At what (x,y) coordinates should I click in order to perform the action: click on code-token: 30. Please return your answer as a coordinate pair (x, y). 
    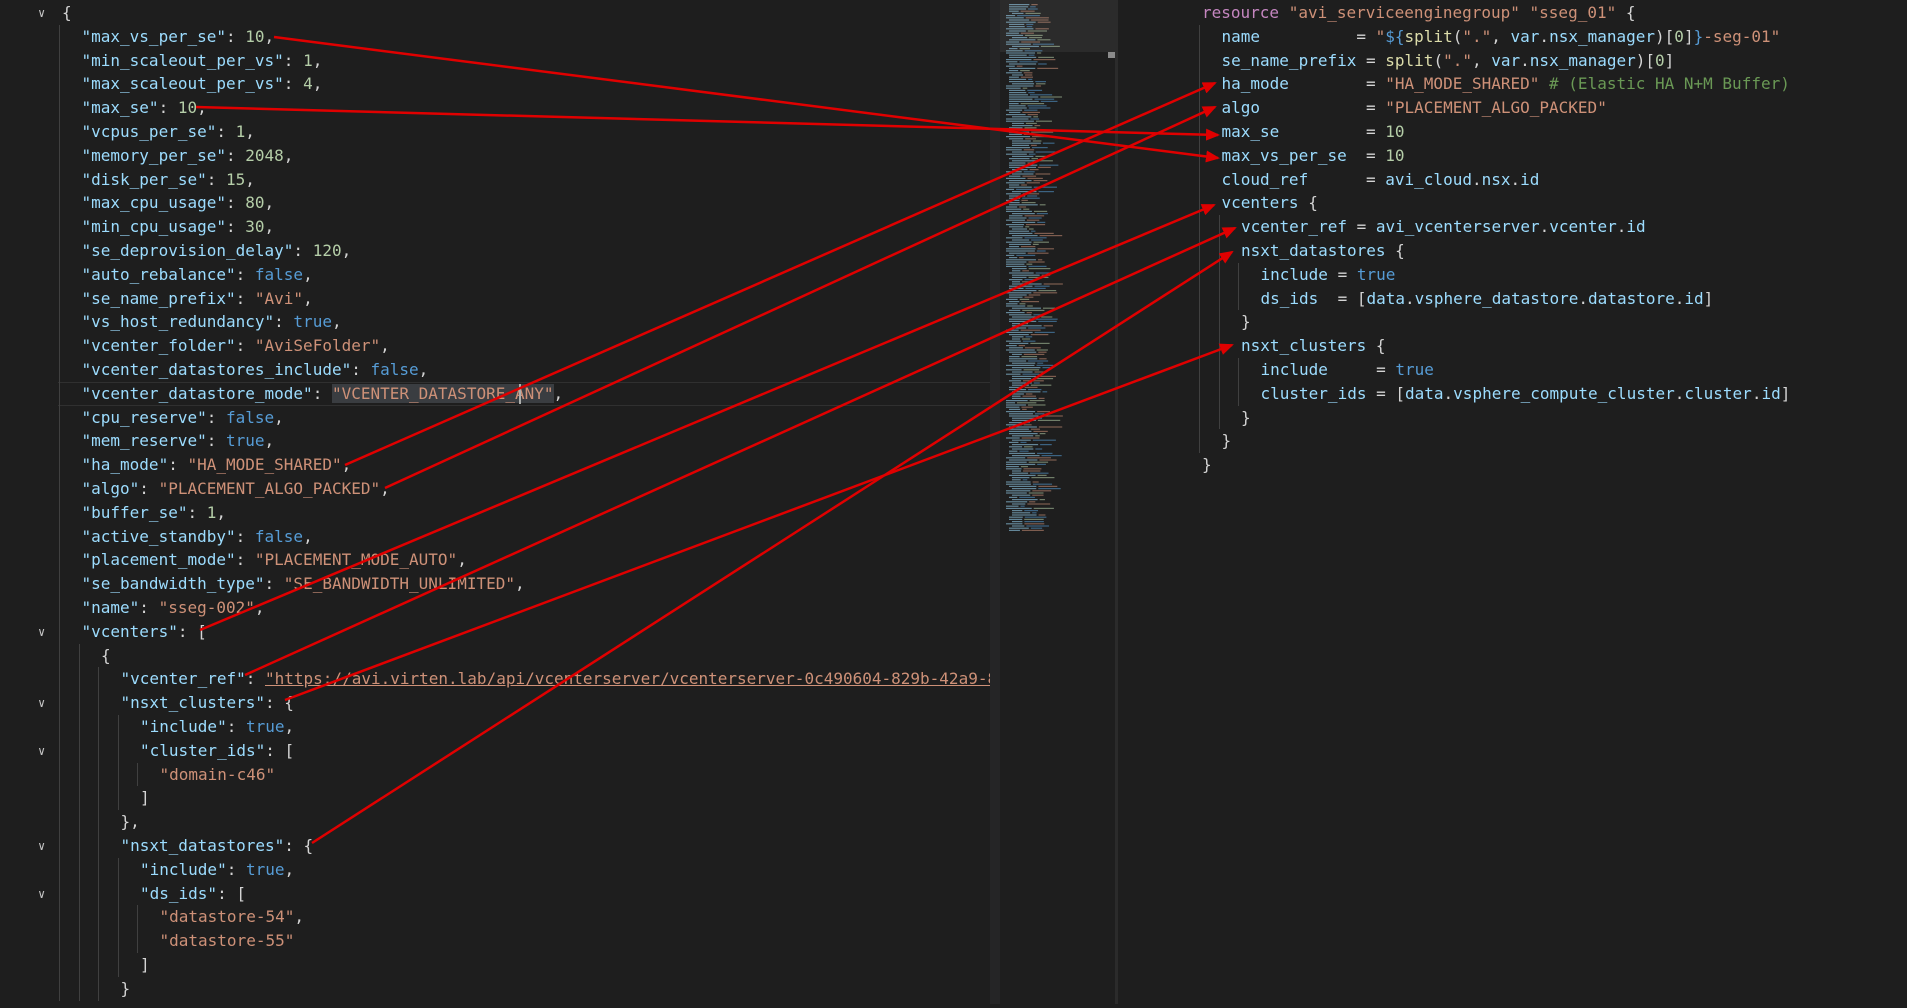
    Looking at the image, I should click on (255, 227).